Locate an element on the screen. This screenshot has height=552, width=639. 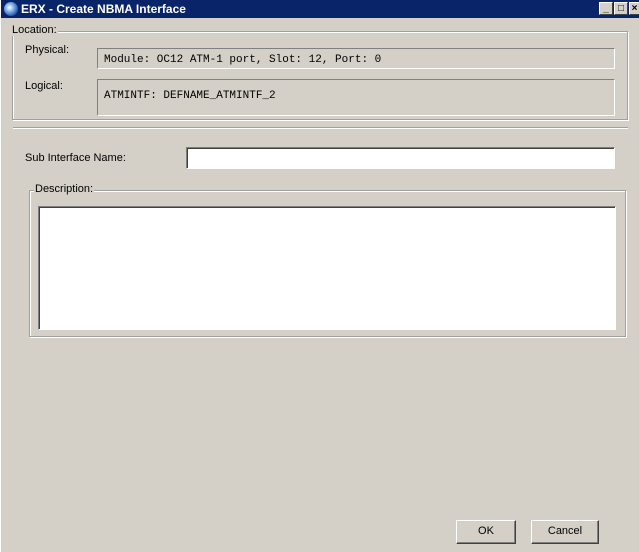
logical-value-field: ATMINTF: DEFNAME_ATMINTF_2 is located at coordinates (356, 97).